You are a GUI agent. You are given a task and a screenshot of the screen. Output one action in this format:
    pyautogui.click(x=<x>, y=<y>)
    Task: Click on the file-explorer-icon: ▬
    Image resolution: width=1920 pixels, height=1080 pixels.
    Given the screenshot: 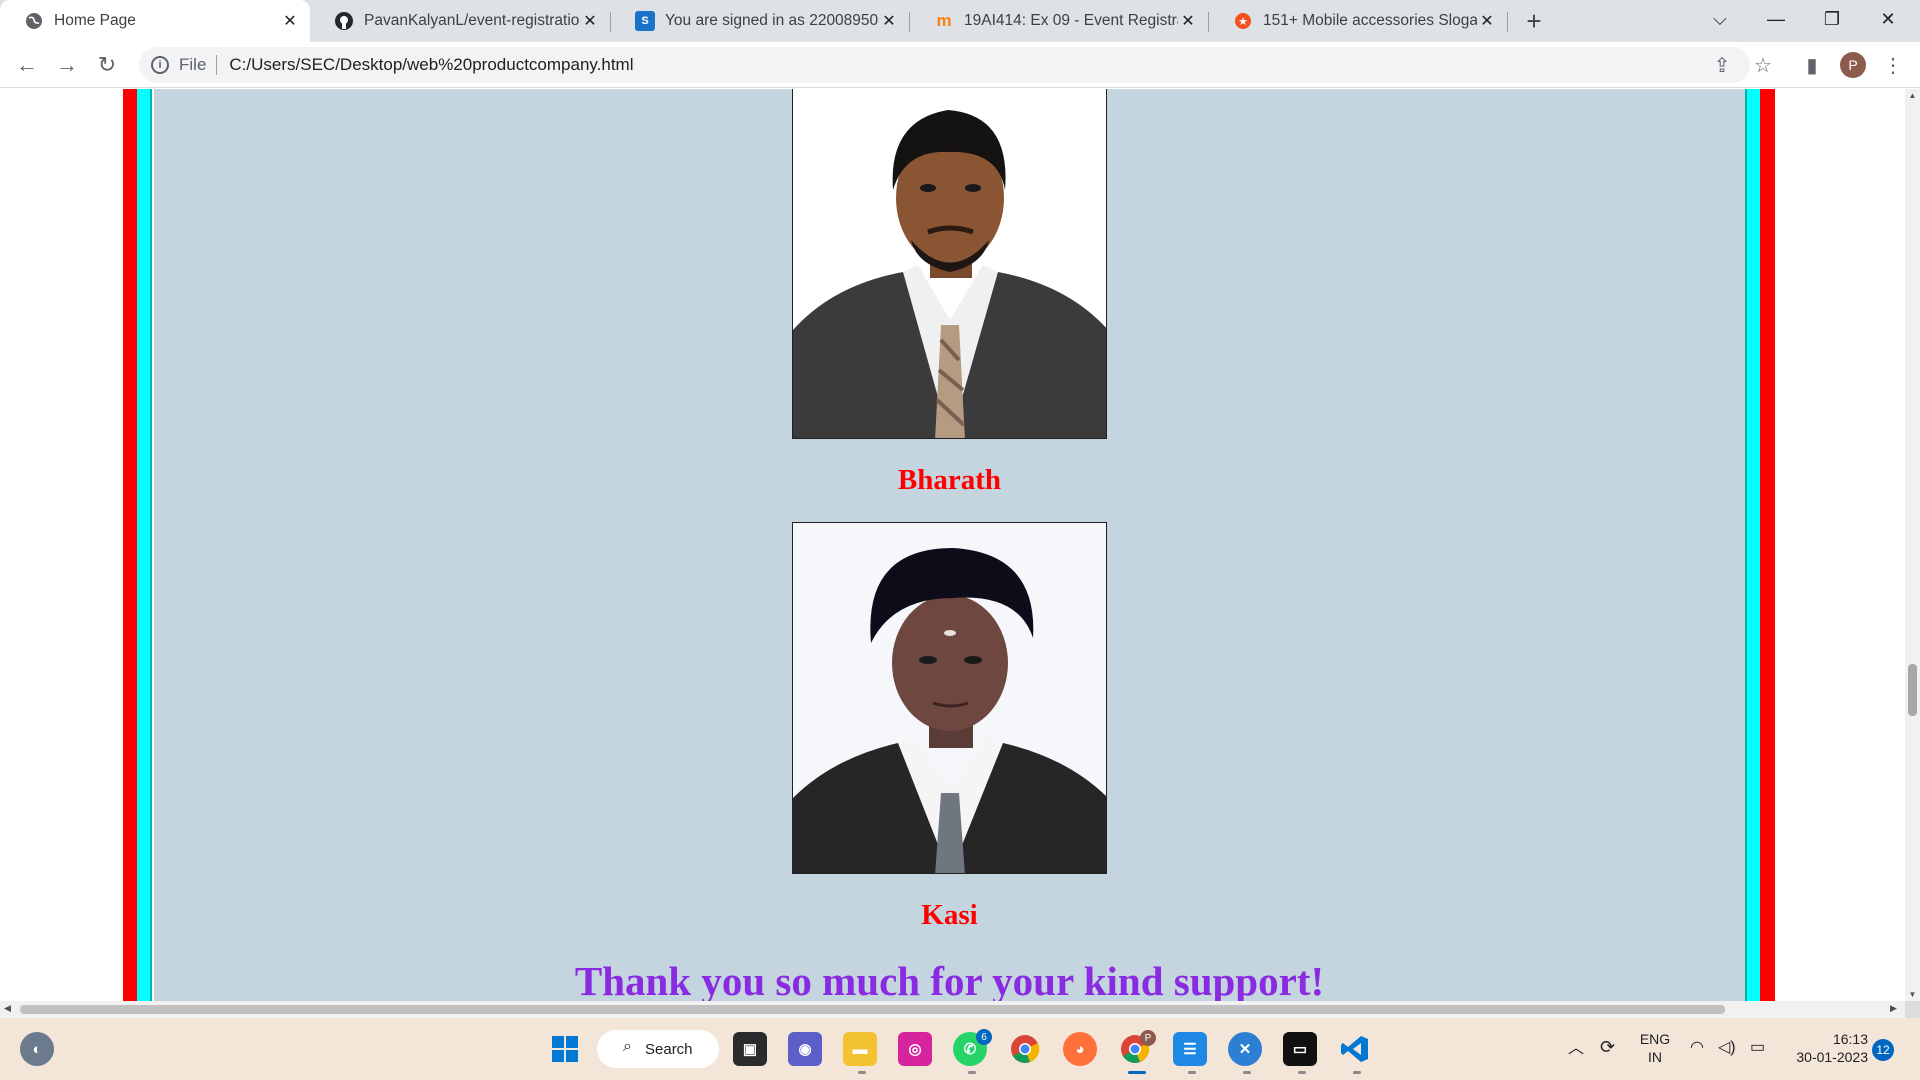 What is the action you would take?
    pyautogui.click(x=860, y=1049)
    